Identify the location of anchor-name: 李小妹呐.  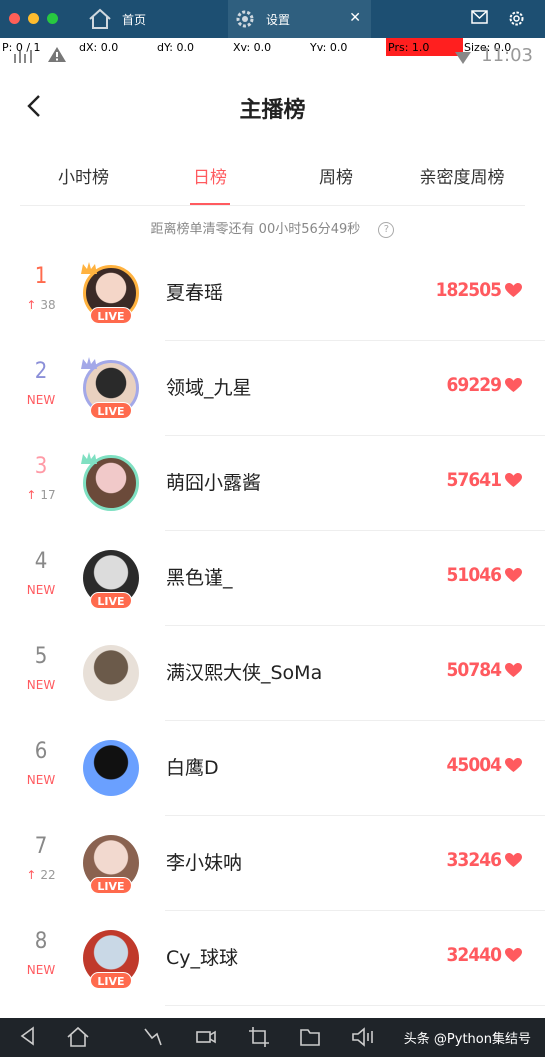
(204, 863).